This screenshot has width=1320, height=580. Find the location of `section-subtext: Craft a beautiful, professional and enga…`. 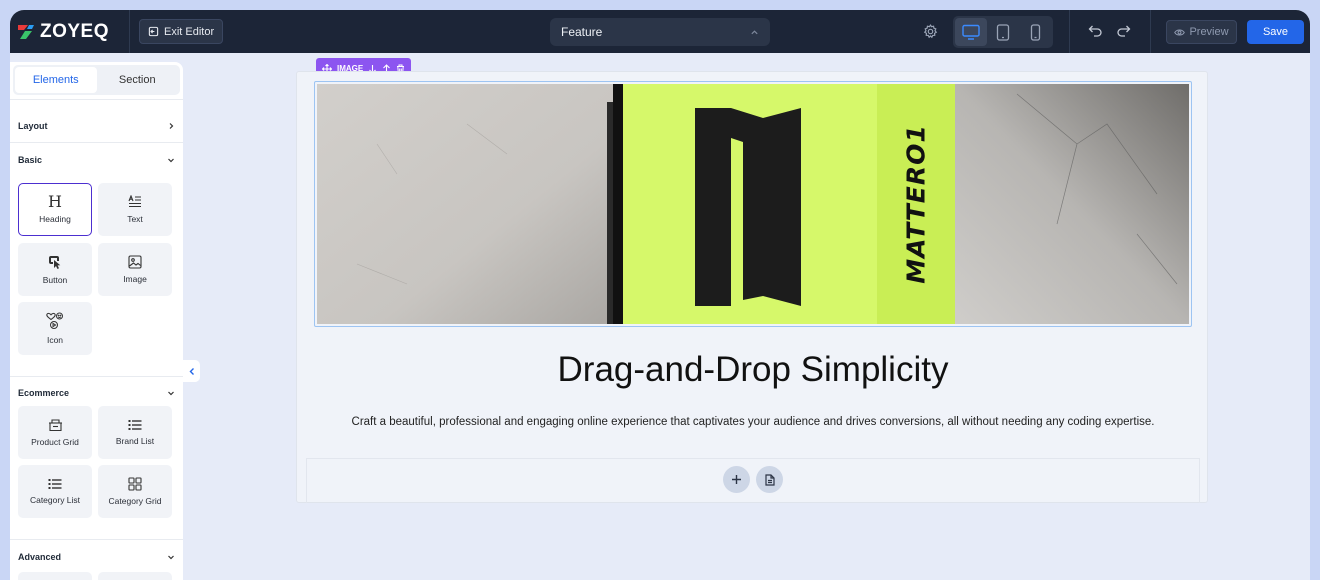

section-subtext: Craft a beautiful, professional and enga… is located at coordinates (753, 422).